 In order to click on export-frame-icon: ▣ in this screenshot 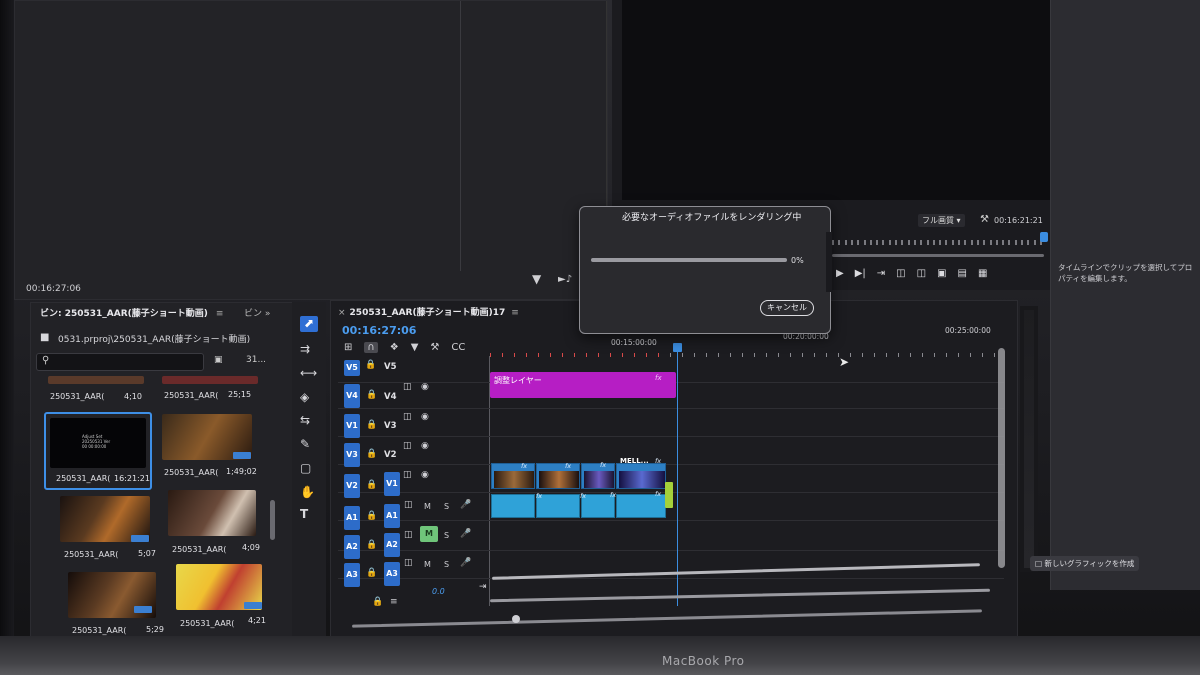, I will do `click(941, 273)`.